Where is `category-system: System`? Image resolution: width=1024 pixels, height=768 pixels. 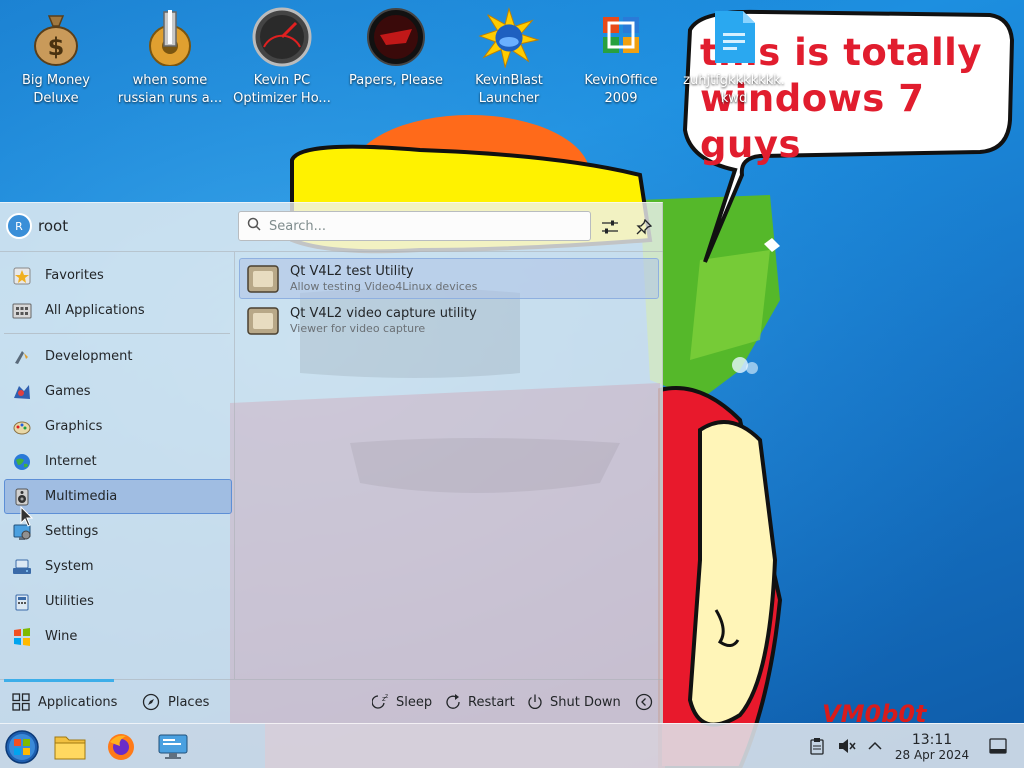
category-system: System is located at coordinates (118, 566).